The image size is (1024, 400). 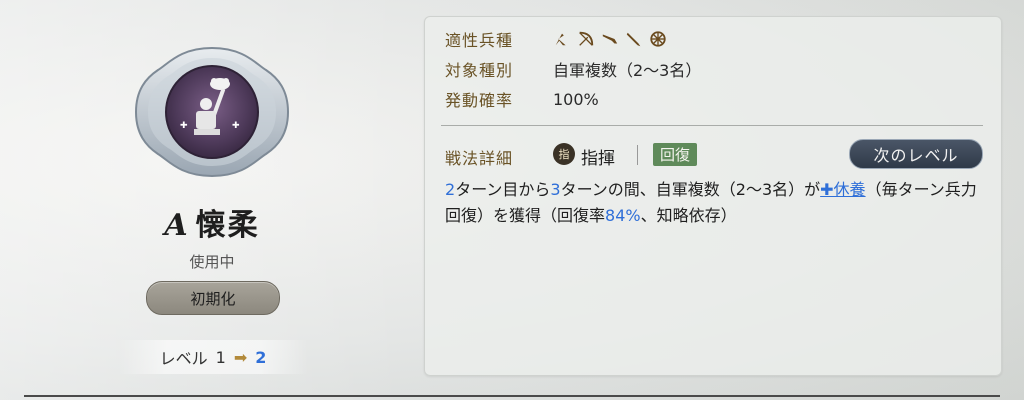 What do you see at coordinates (479, 158) in the screenshot?
I see `detail-label: 戦法詳細` at bounding box center [479, 158].